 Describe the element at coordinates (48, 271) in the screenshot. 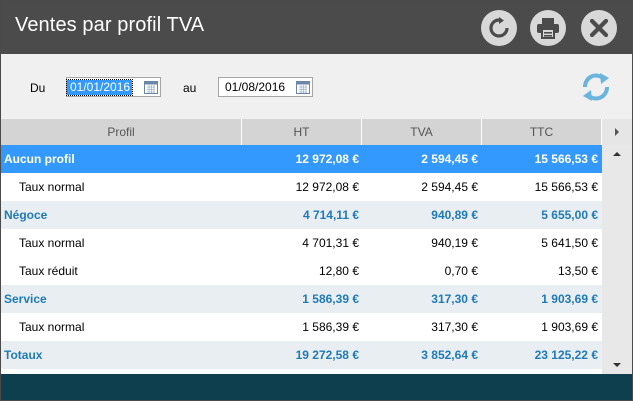

I see `profil-cell: Taux réduit` at that location.